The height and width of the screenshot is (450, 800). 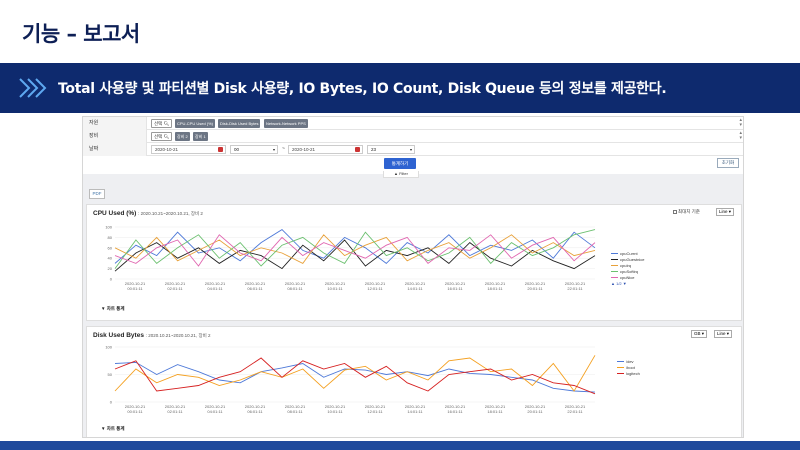 I want to click on cpu-subtitle: : 2020.10.21~2020.10.21, 장비 2, so click(x=170, y=213).